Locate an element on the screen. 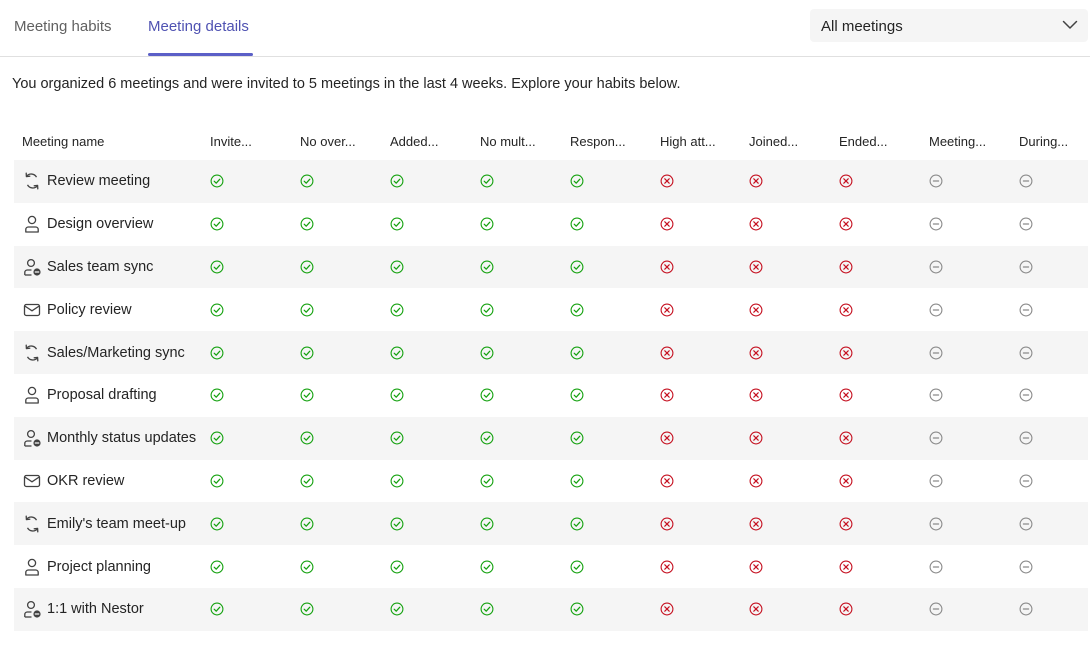  meeting-name: Proposal drafting is located at coordinates (102, 395).